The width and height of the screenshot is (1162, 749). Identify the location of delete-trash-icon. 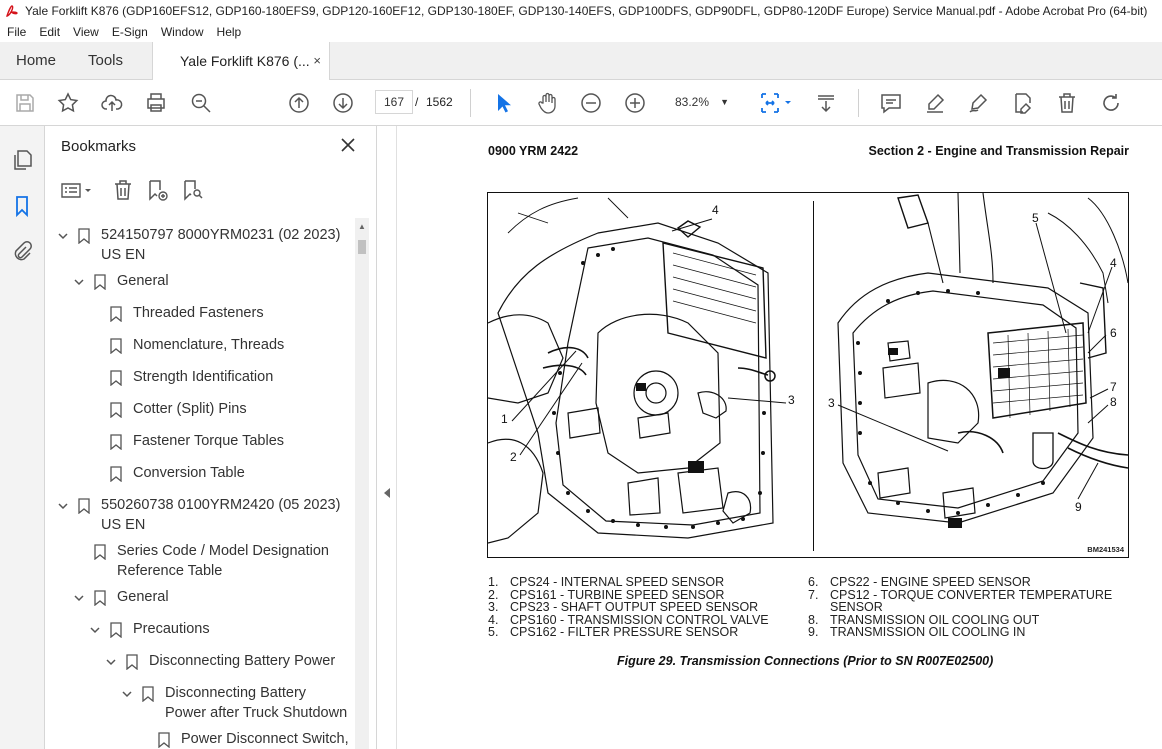
(1067, 103).